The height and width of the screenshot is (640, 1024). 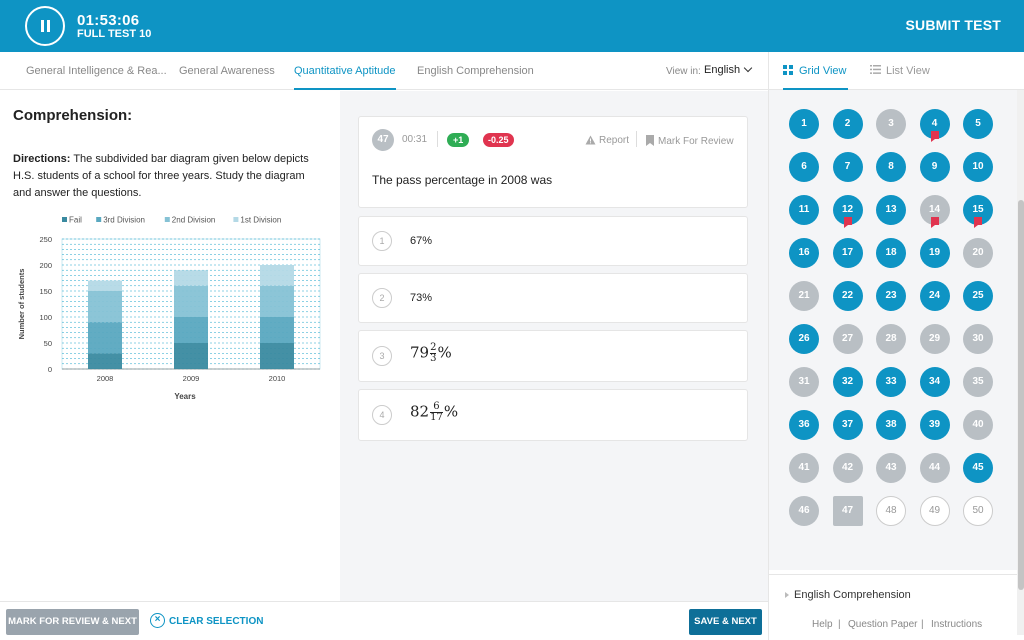 I want to click on question-bubble-49: 49, so click(x=934, y=511).